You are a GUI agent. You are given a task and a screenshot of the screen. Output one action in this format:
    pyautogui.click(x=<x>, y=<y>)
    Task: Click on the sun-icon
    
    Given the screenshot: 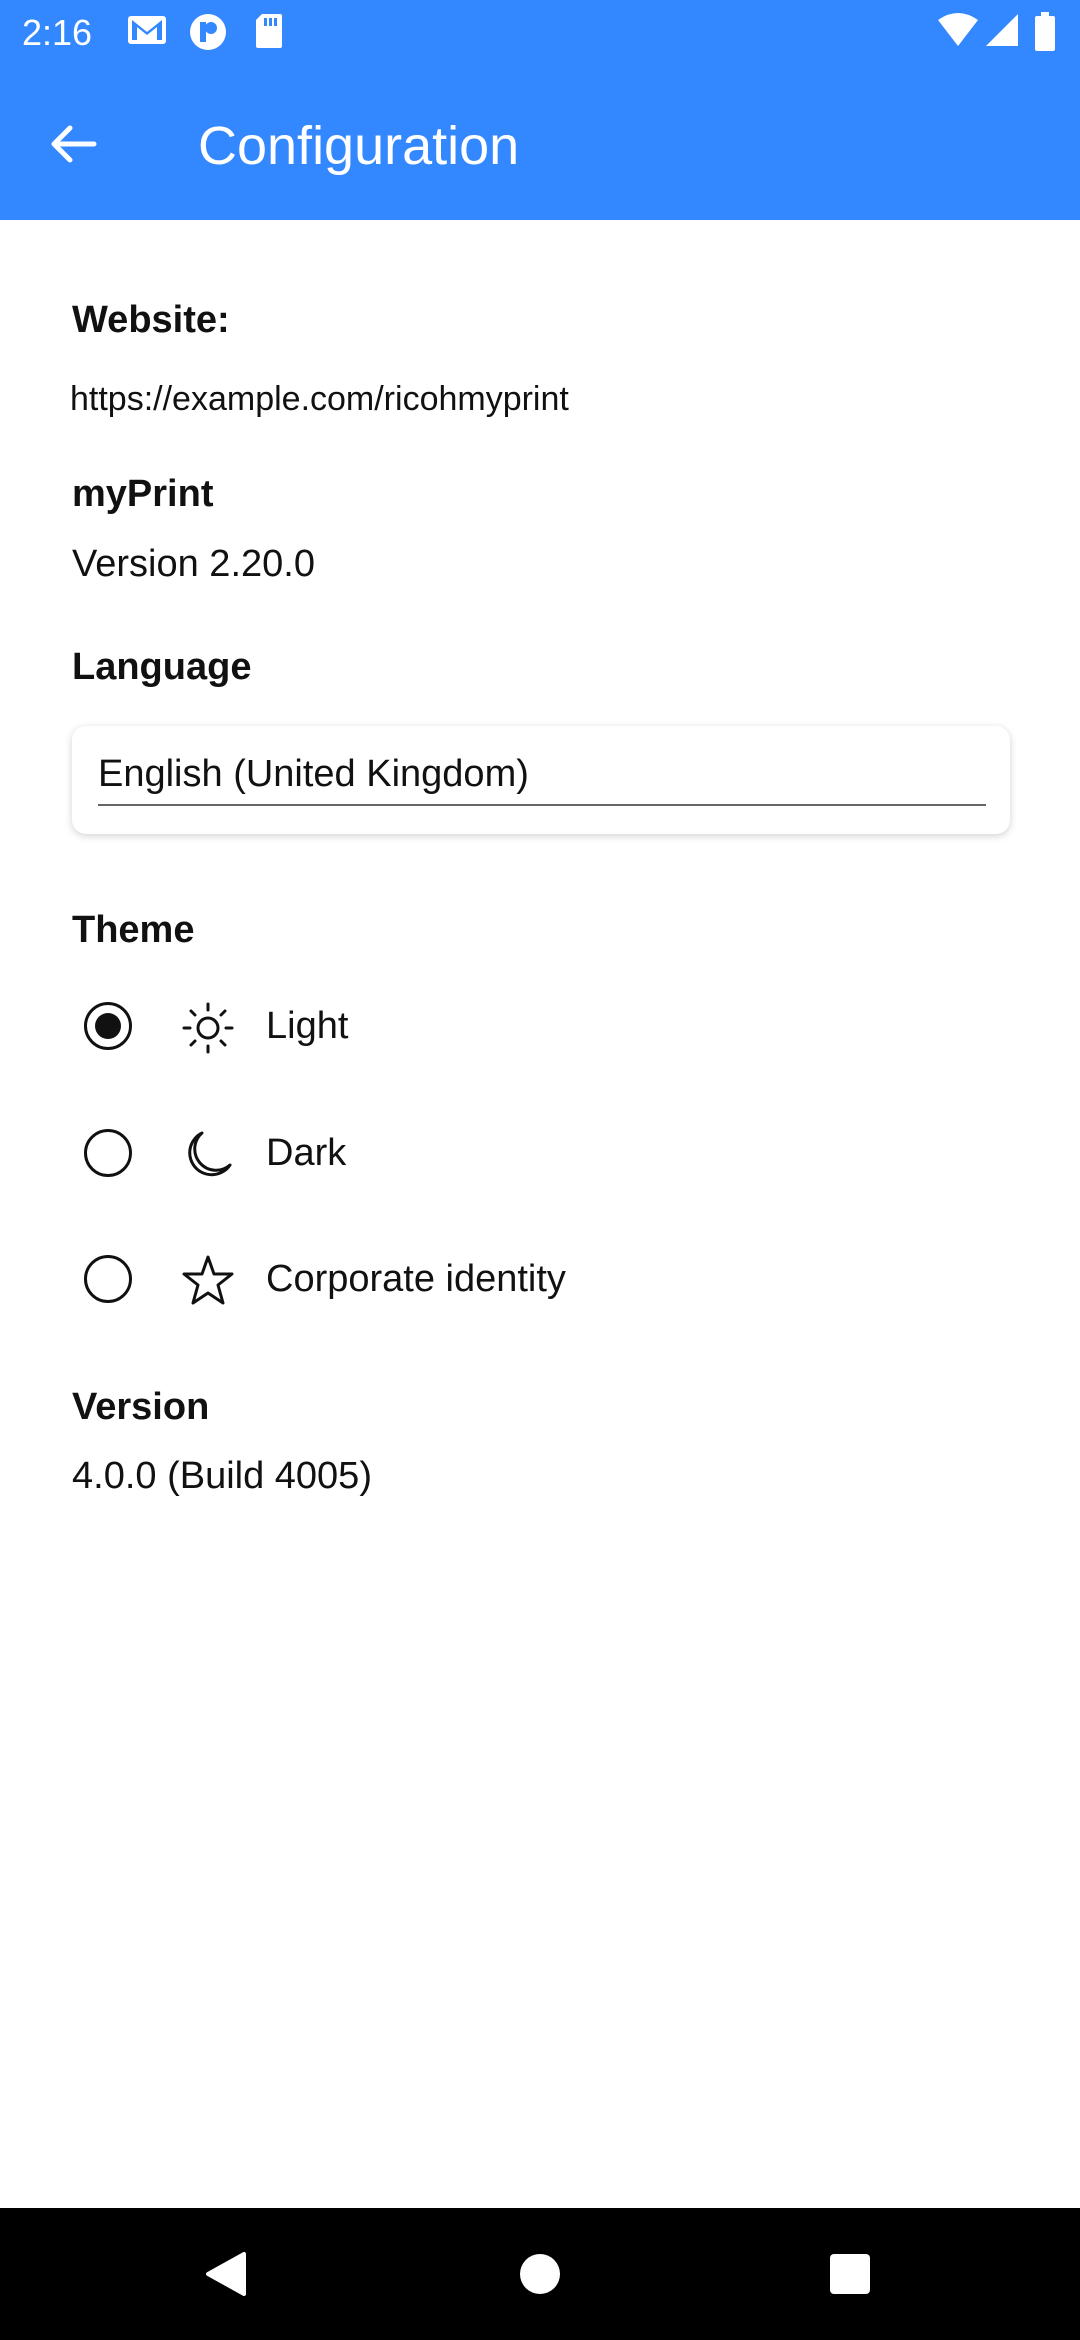 What is the action you would take?
    pyautogui.click(x=208, y=1028)
    